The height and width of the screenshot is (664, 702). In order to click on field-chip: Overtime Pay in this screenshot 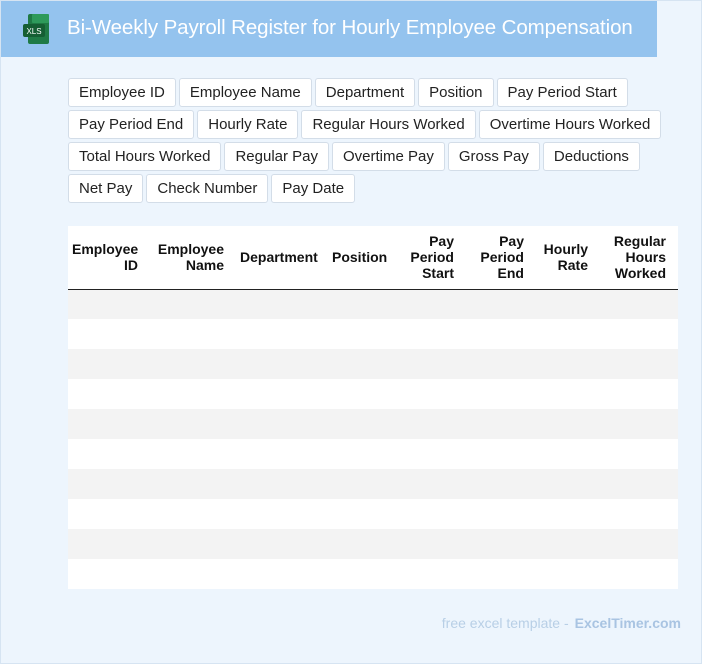, I will do `click(388, 156)`.